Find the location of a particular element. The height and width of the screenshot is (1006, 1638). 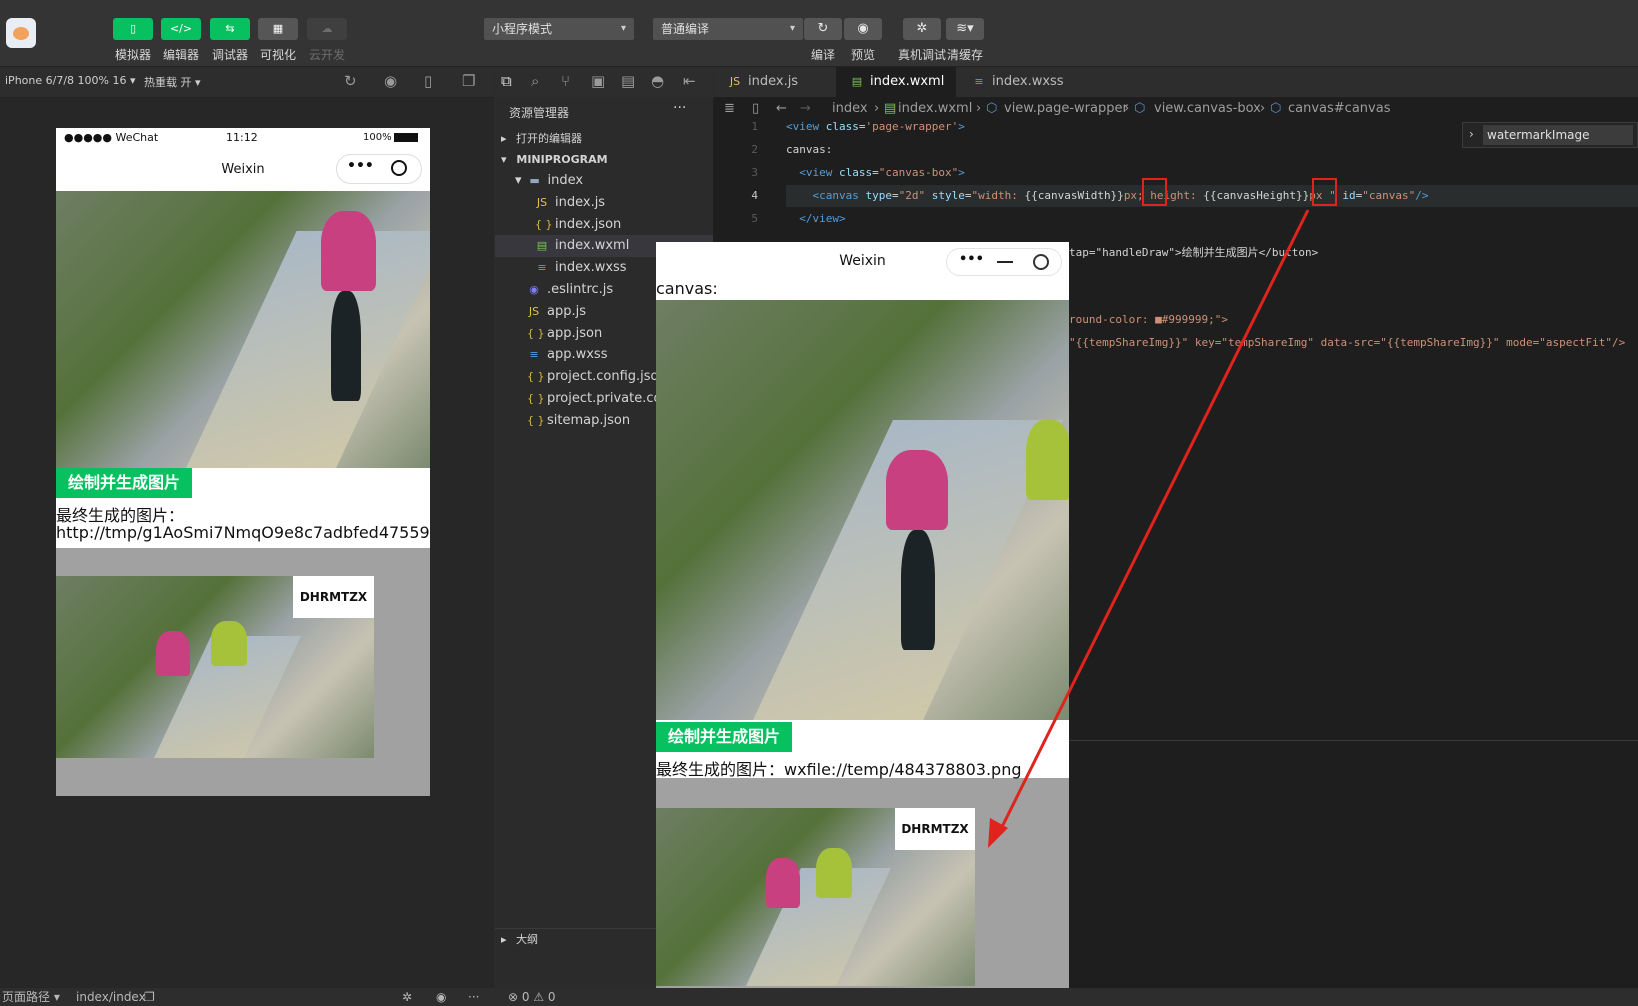

list-icon: ≣ is located at coordinates (729, 109).